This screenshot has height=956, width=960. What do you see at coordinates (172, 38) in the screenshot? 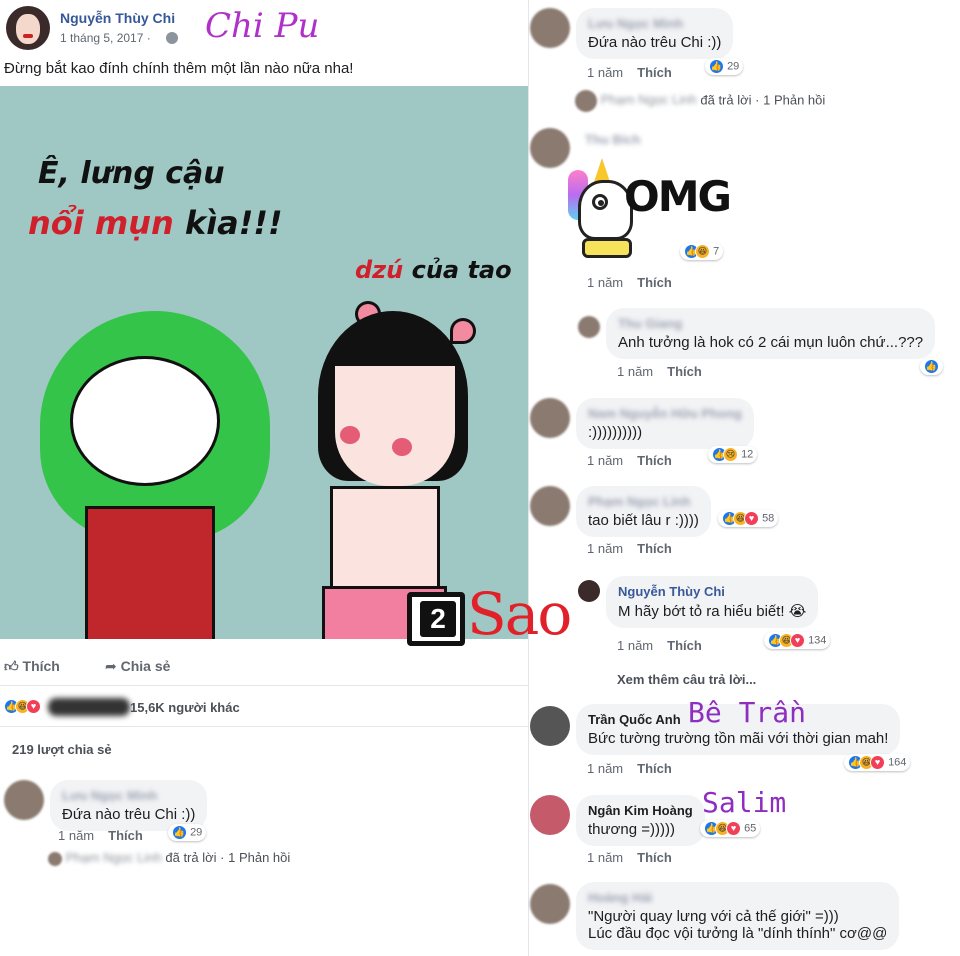
I see `globe-icon` at bounding box center [172, 38].